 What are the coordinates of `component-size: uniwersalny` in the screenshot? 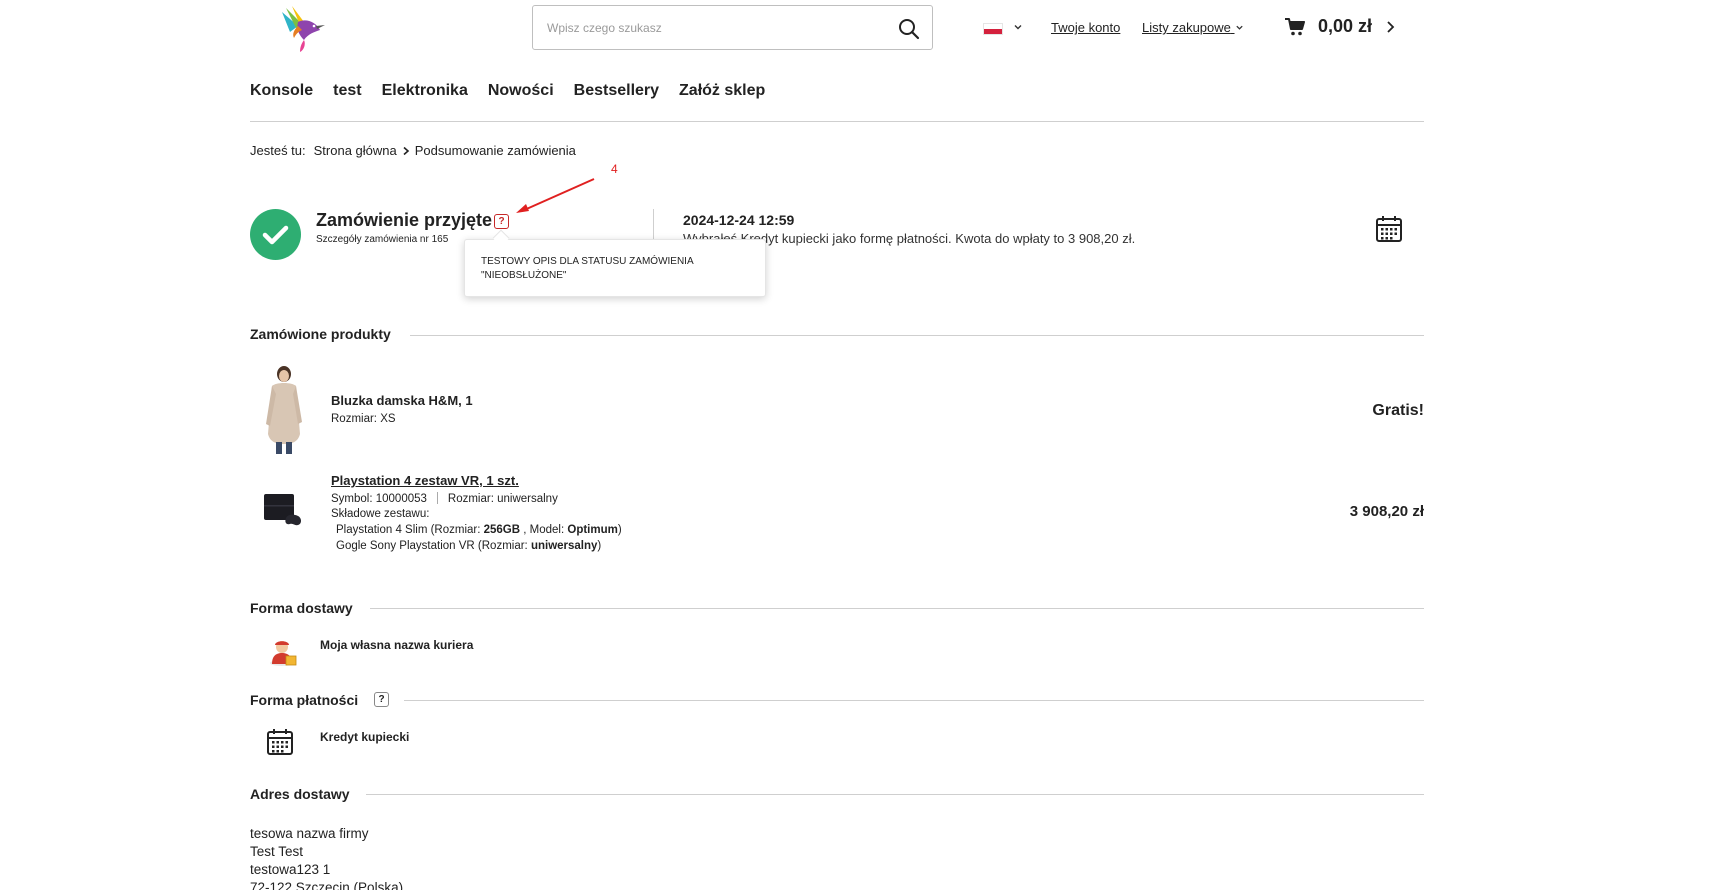 It's located at (564, 546).